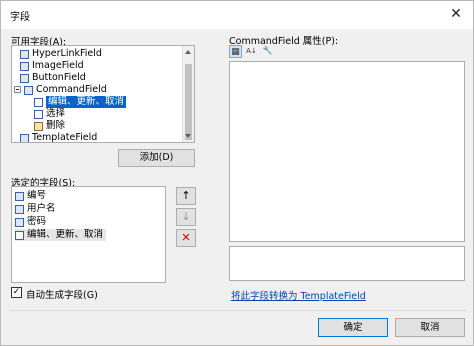 Image resolution: width=474 pixels, height=346 pixels. I want to click on list-item: 编辑、更新、取消, so click(61, 235).